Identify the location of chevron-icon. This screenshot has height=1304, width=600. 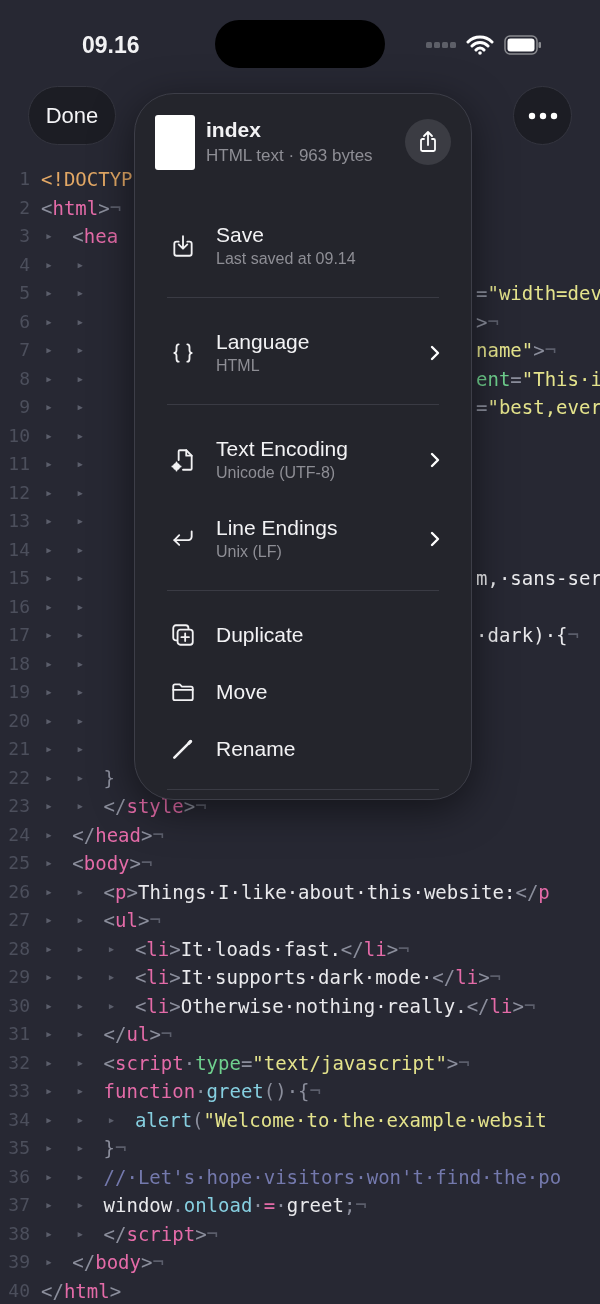
(435, 352).